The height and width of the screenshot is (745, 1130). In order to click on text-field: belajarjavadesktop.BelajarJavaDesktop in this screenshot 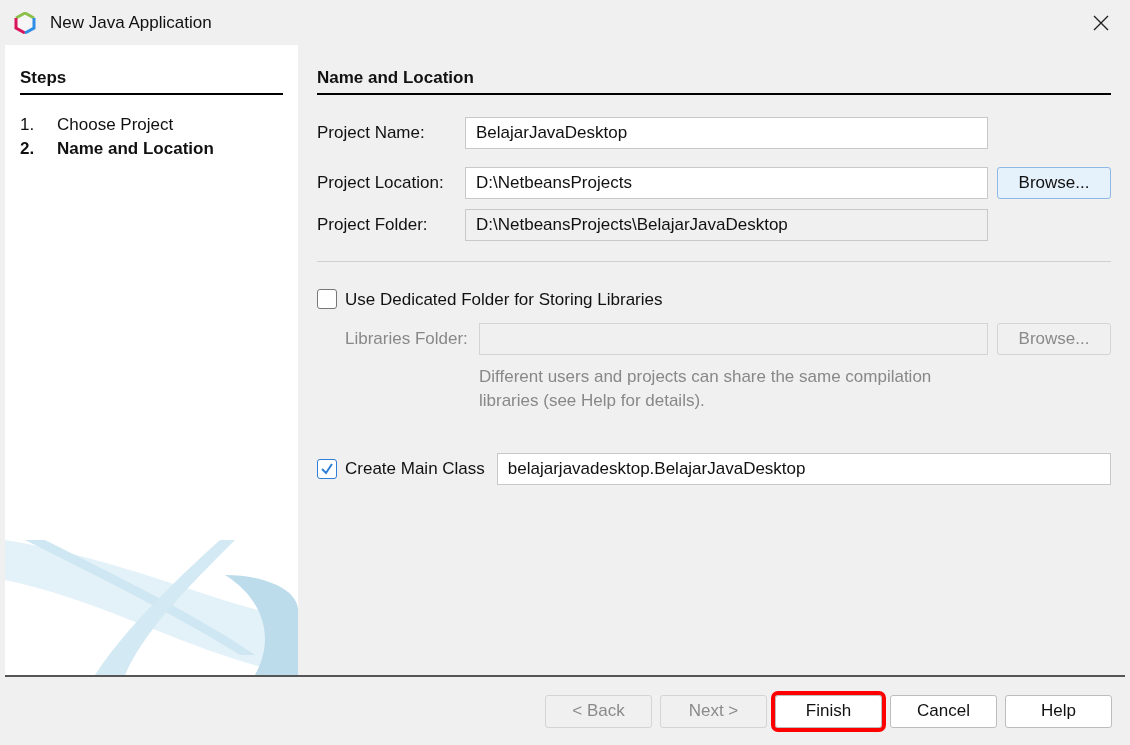, I will do `click(803, 469)`.